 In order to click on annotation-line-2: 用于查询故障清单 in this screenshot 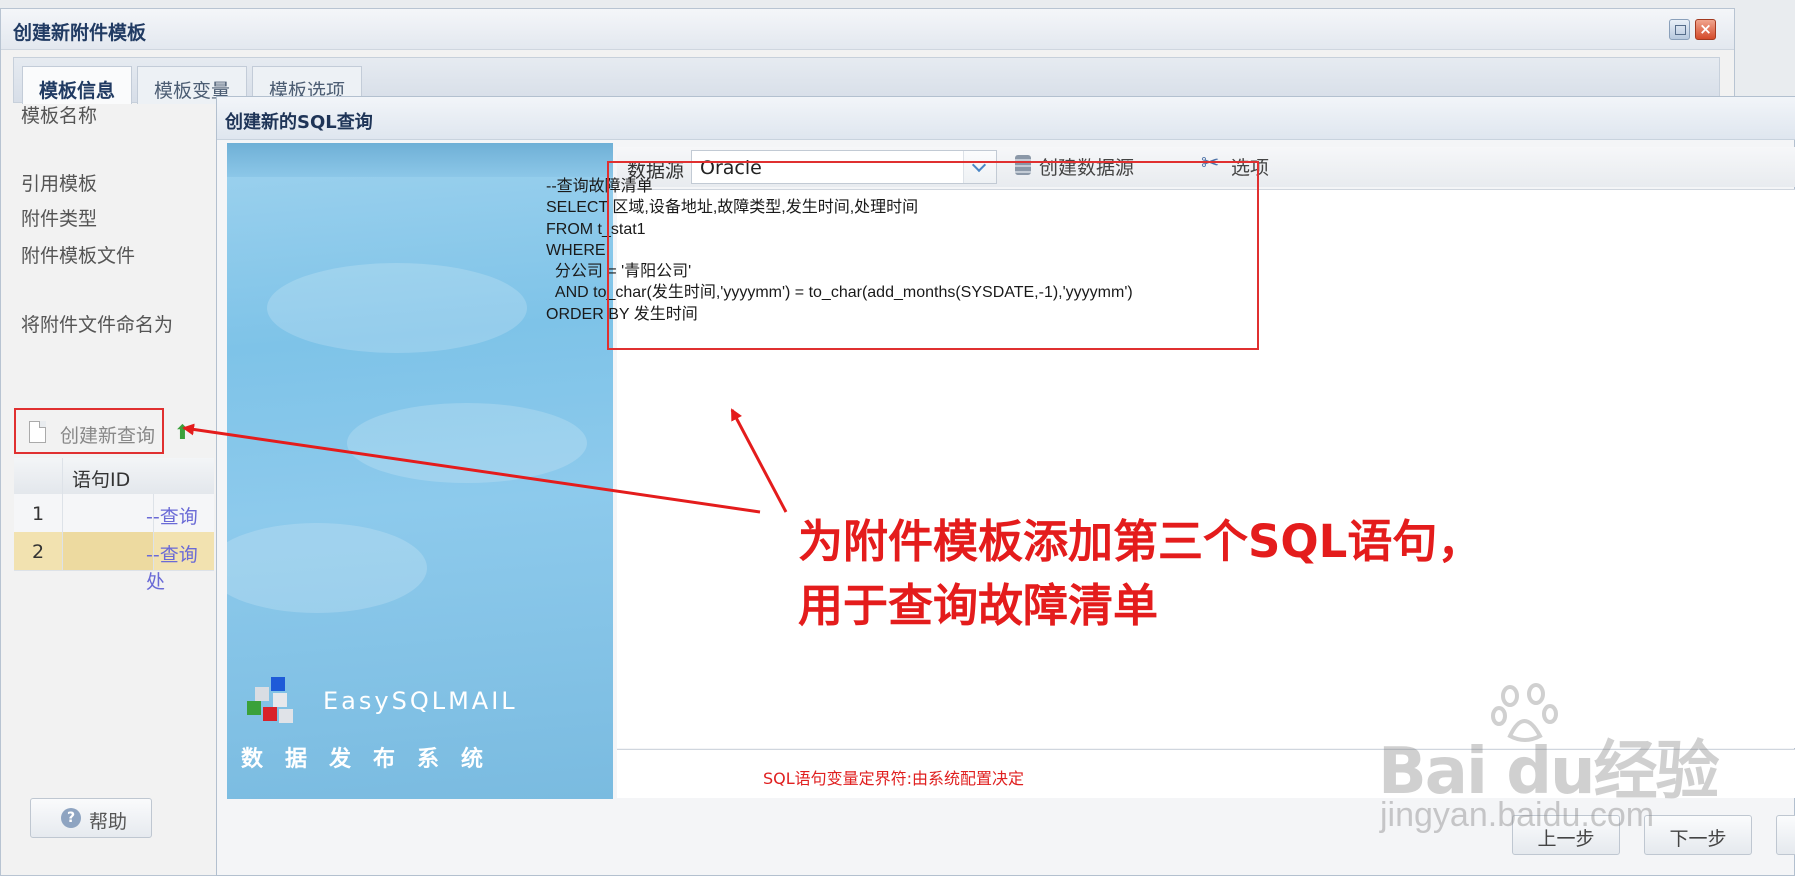, I will do `click(978, 605)`.